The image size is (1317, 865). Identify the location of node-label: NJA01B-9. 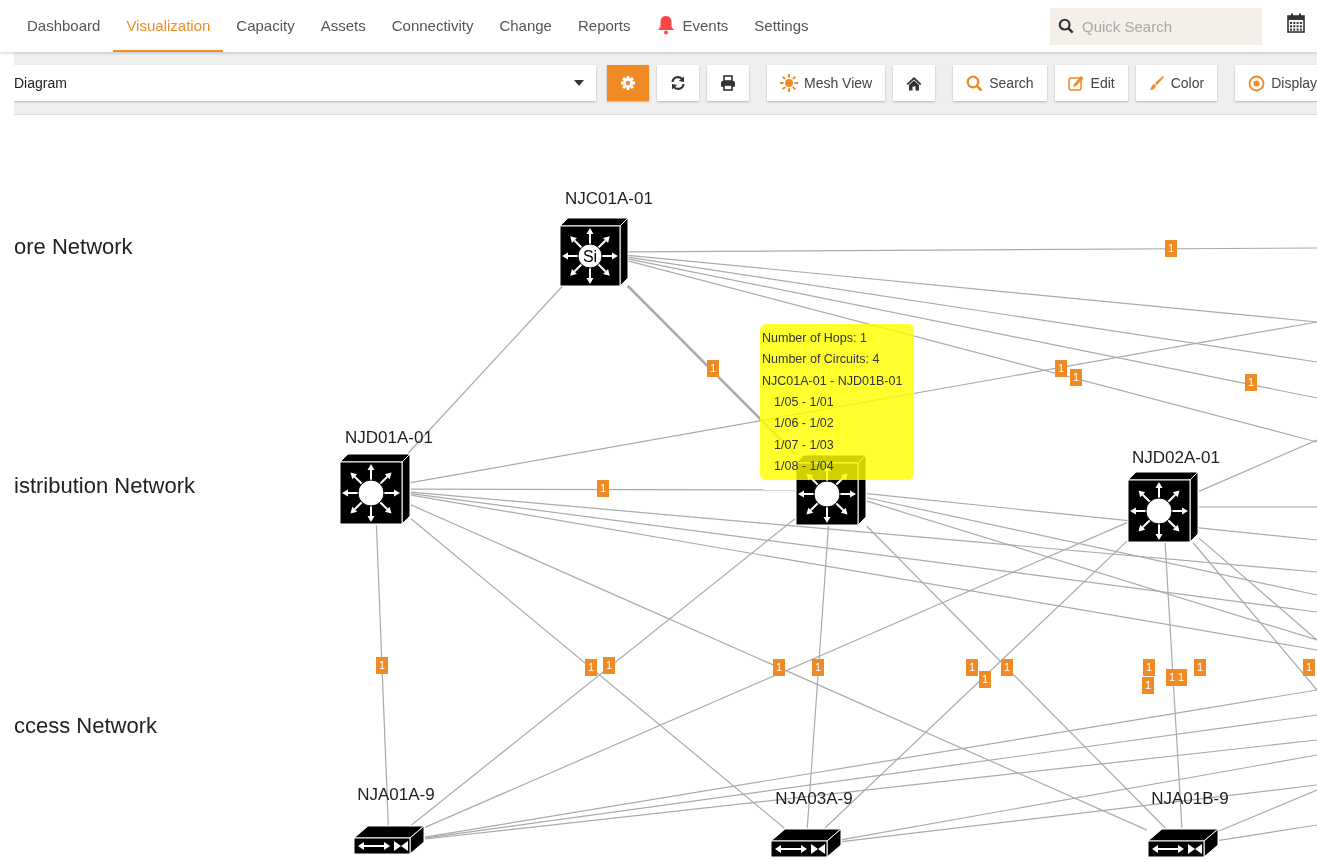
(1190, 799).